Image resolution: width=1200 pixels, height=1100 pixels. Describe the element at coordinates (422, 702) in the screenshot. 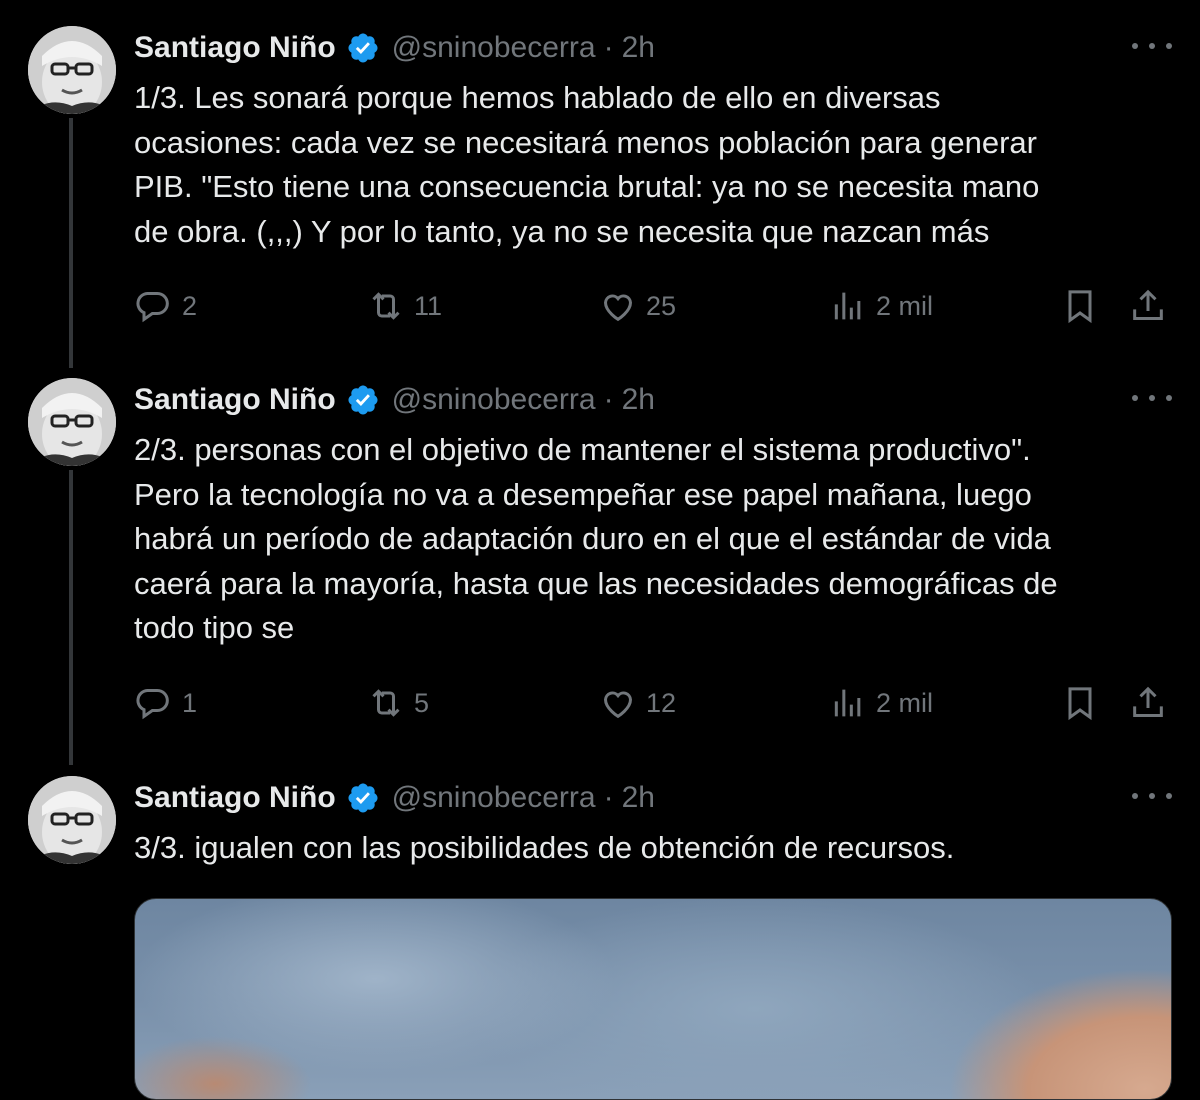

I see `retweet-count: 5` at that location.